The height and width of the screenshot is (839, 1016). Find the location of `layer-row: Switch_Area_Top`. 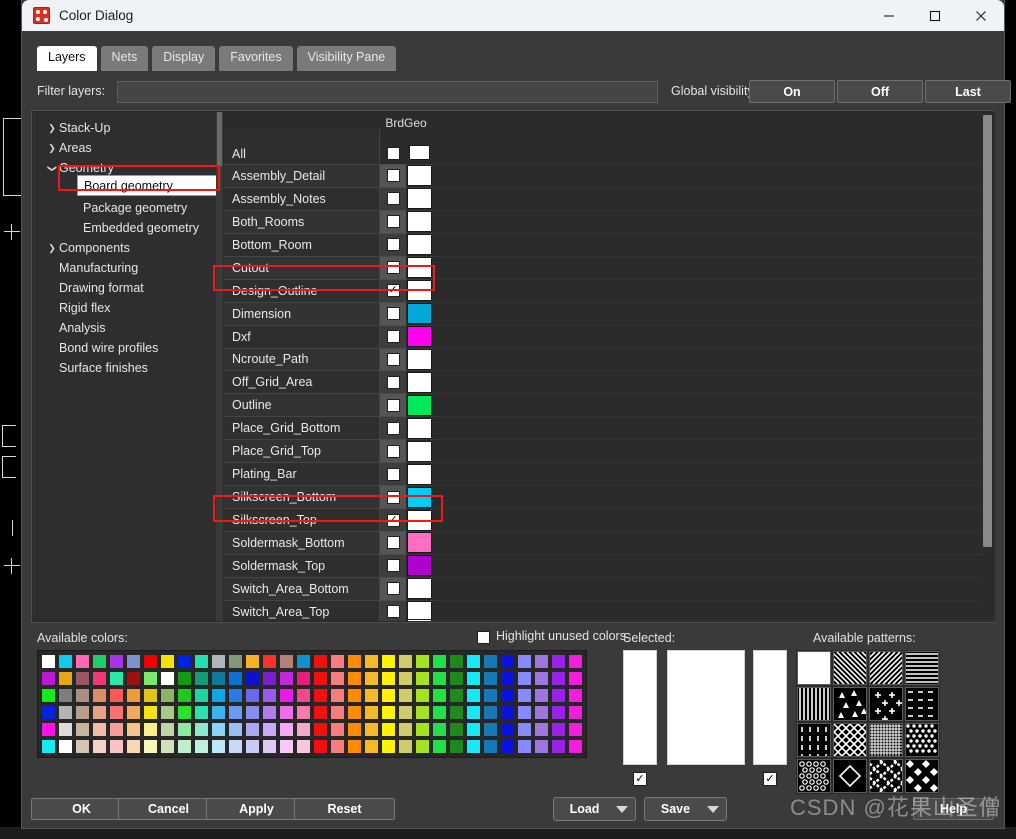

layer-row: Switch_Area_Top is located at coordinates (609, 610).